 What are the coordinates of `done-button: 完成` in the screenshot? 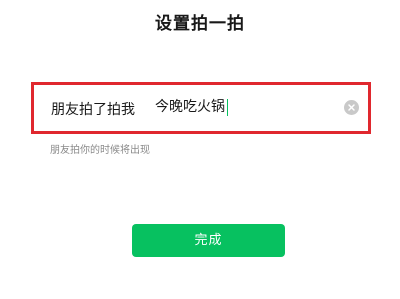 It's located at (208, 240).